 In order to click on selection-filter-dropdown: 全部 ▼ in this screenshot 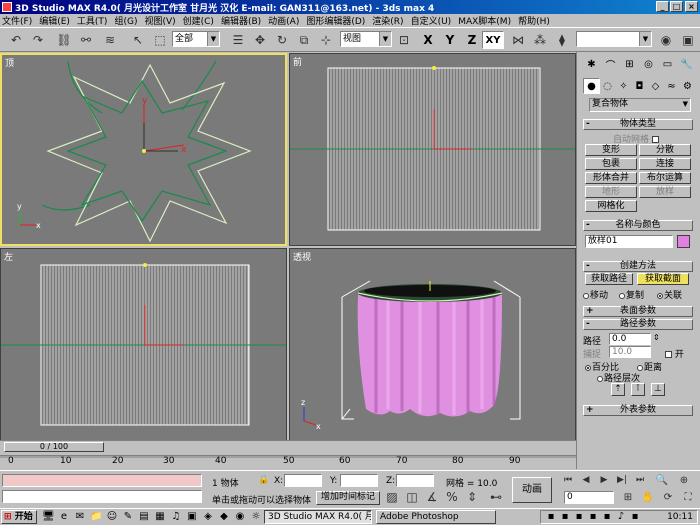, I will do `click(196, 39)`.